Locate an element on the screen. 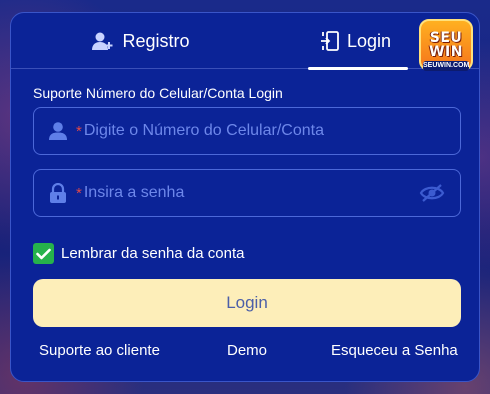  remember-label: Lembrar da senha da conta is located at coordinates (153, 253).